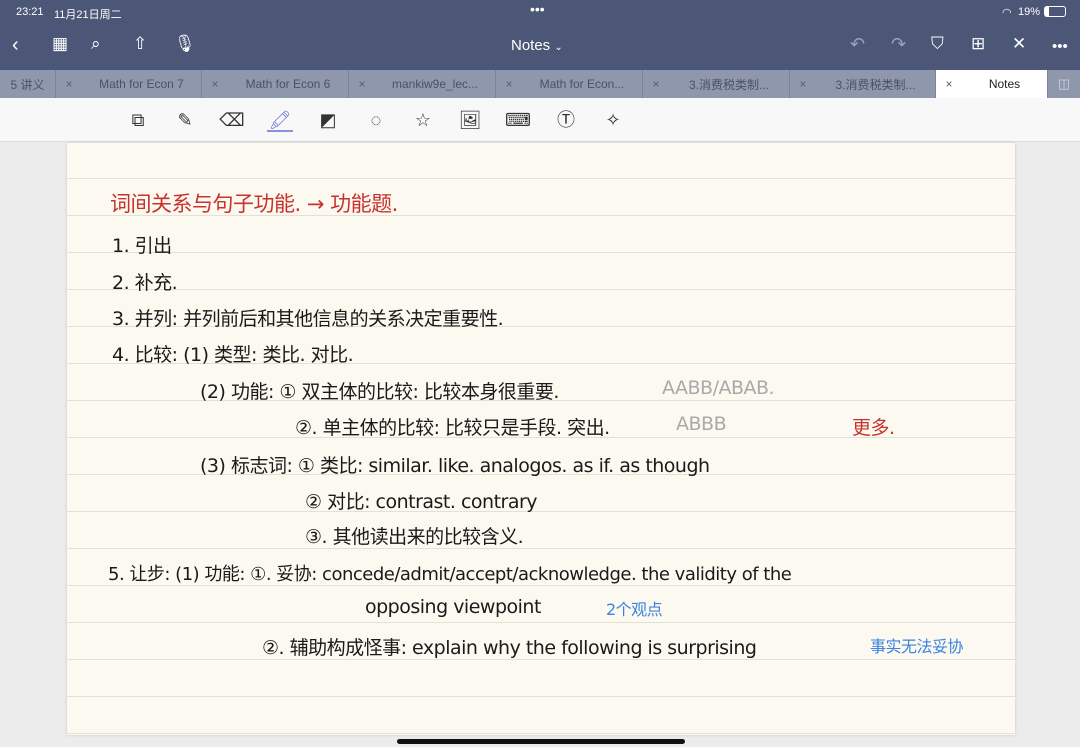 This screenshot has width=1080, height=747. Describe the element at coordinates (142, 246) in the screenshot. I see `note-line: 1. 引出` at that location.